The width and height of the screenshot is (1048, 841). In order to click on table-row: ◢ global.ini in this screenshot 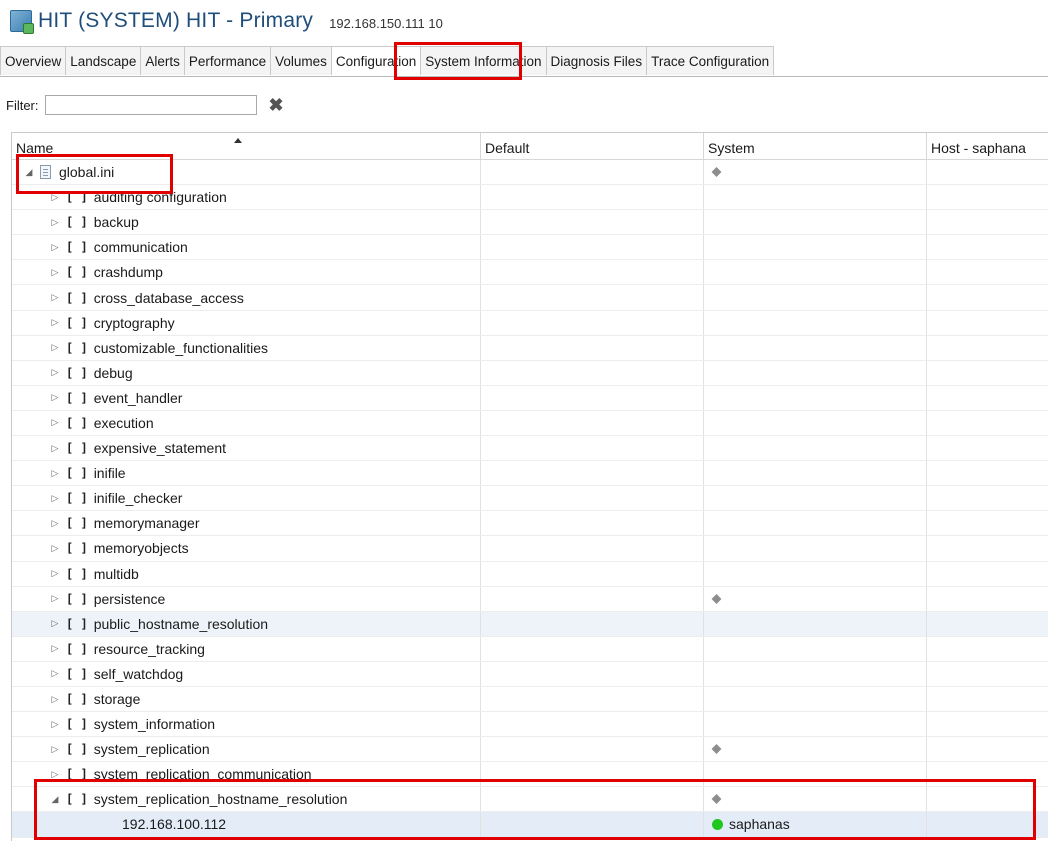, I will do `click(530, 173)`.